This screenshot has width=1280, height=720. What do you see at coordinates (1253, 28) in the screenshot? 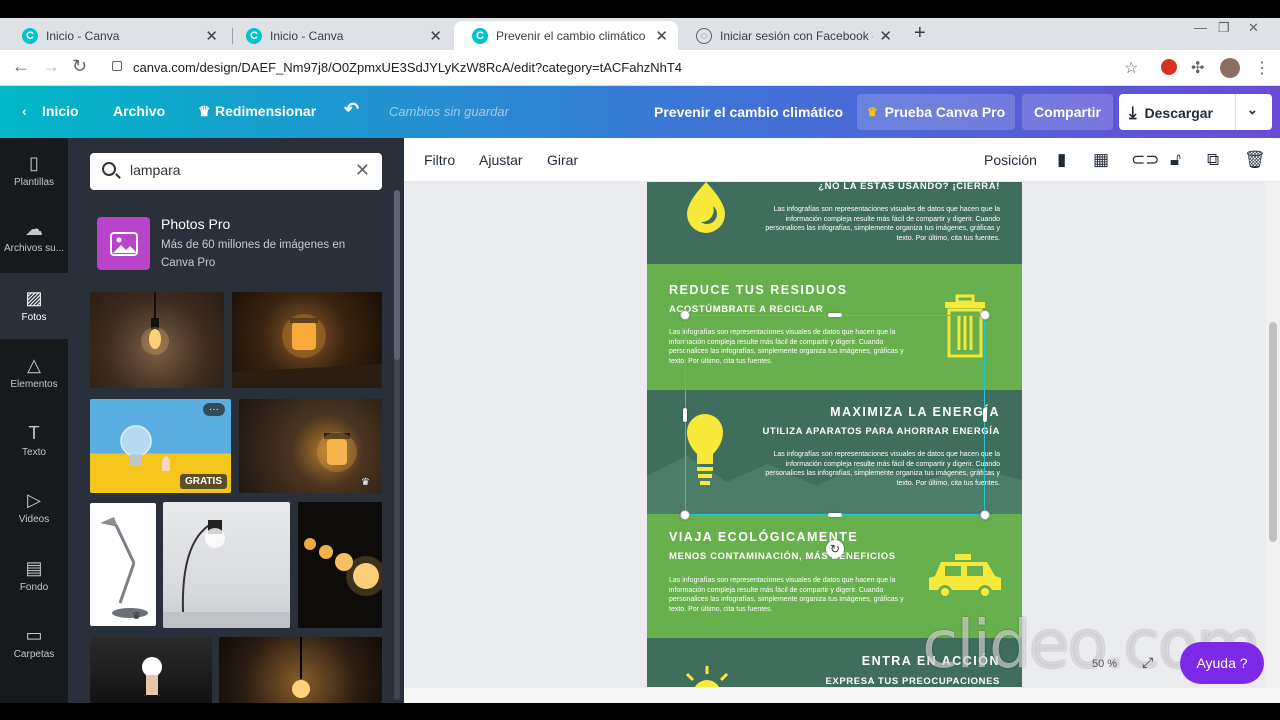
I see `window-close-icon: ✕` at bounding box center [1253, 28].